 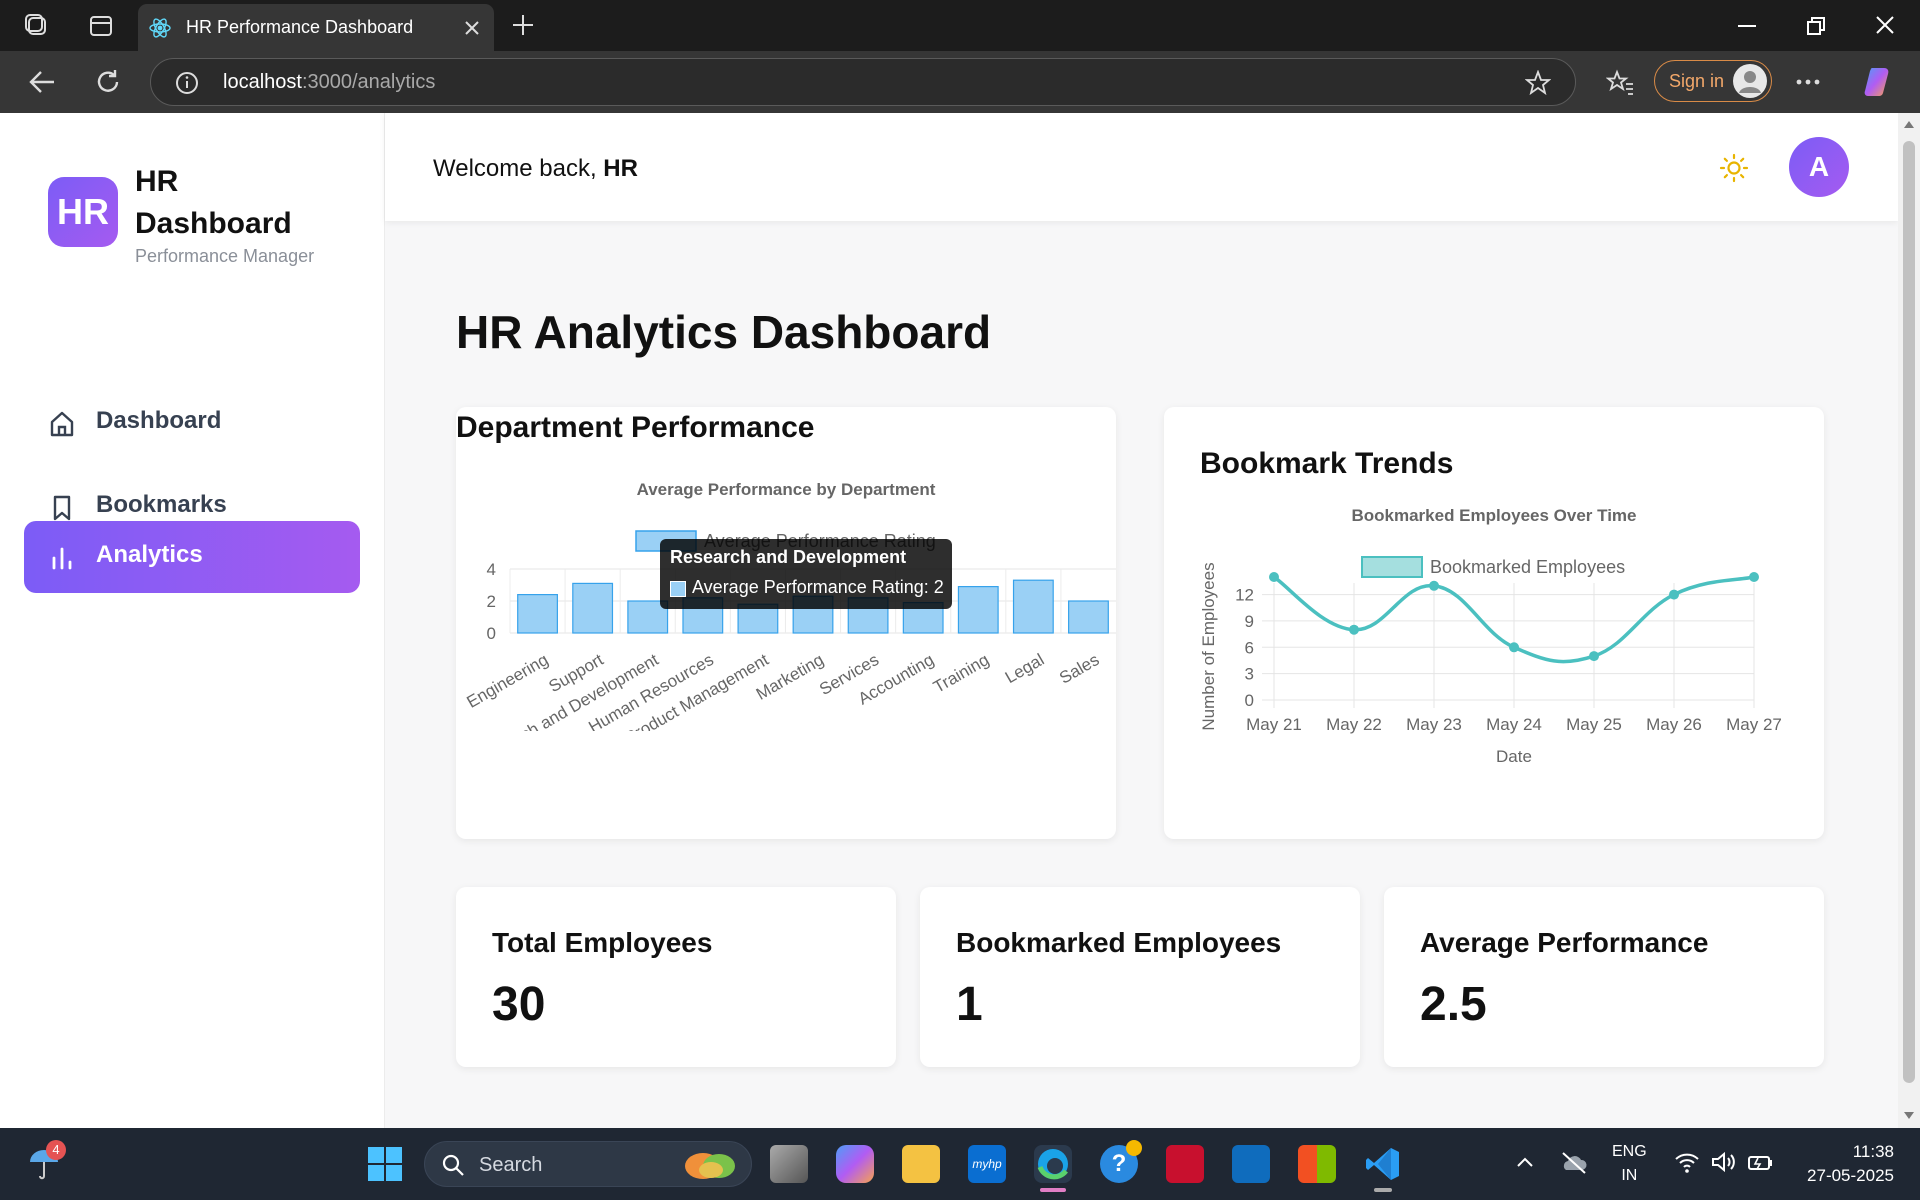 I want to click on wifi-icon, so click(x=1687, y=1162).